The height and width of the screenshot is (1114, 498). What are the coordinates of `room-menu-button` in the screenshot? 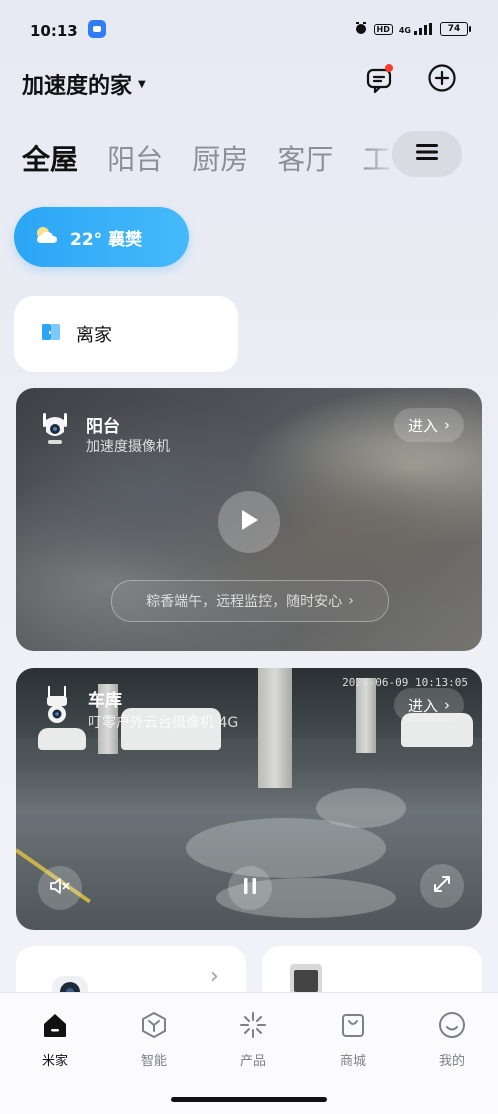 It's located at (427, 154).